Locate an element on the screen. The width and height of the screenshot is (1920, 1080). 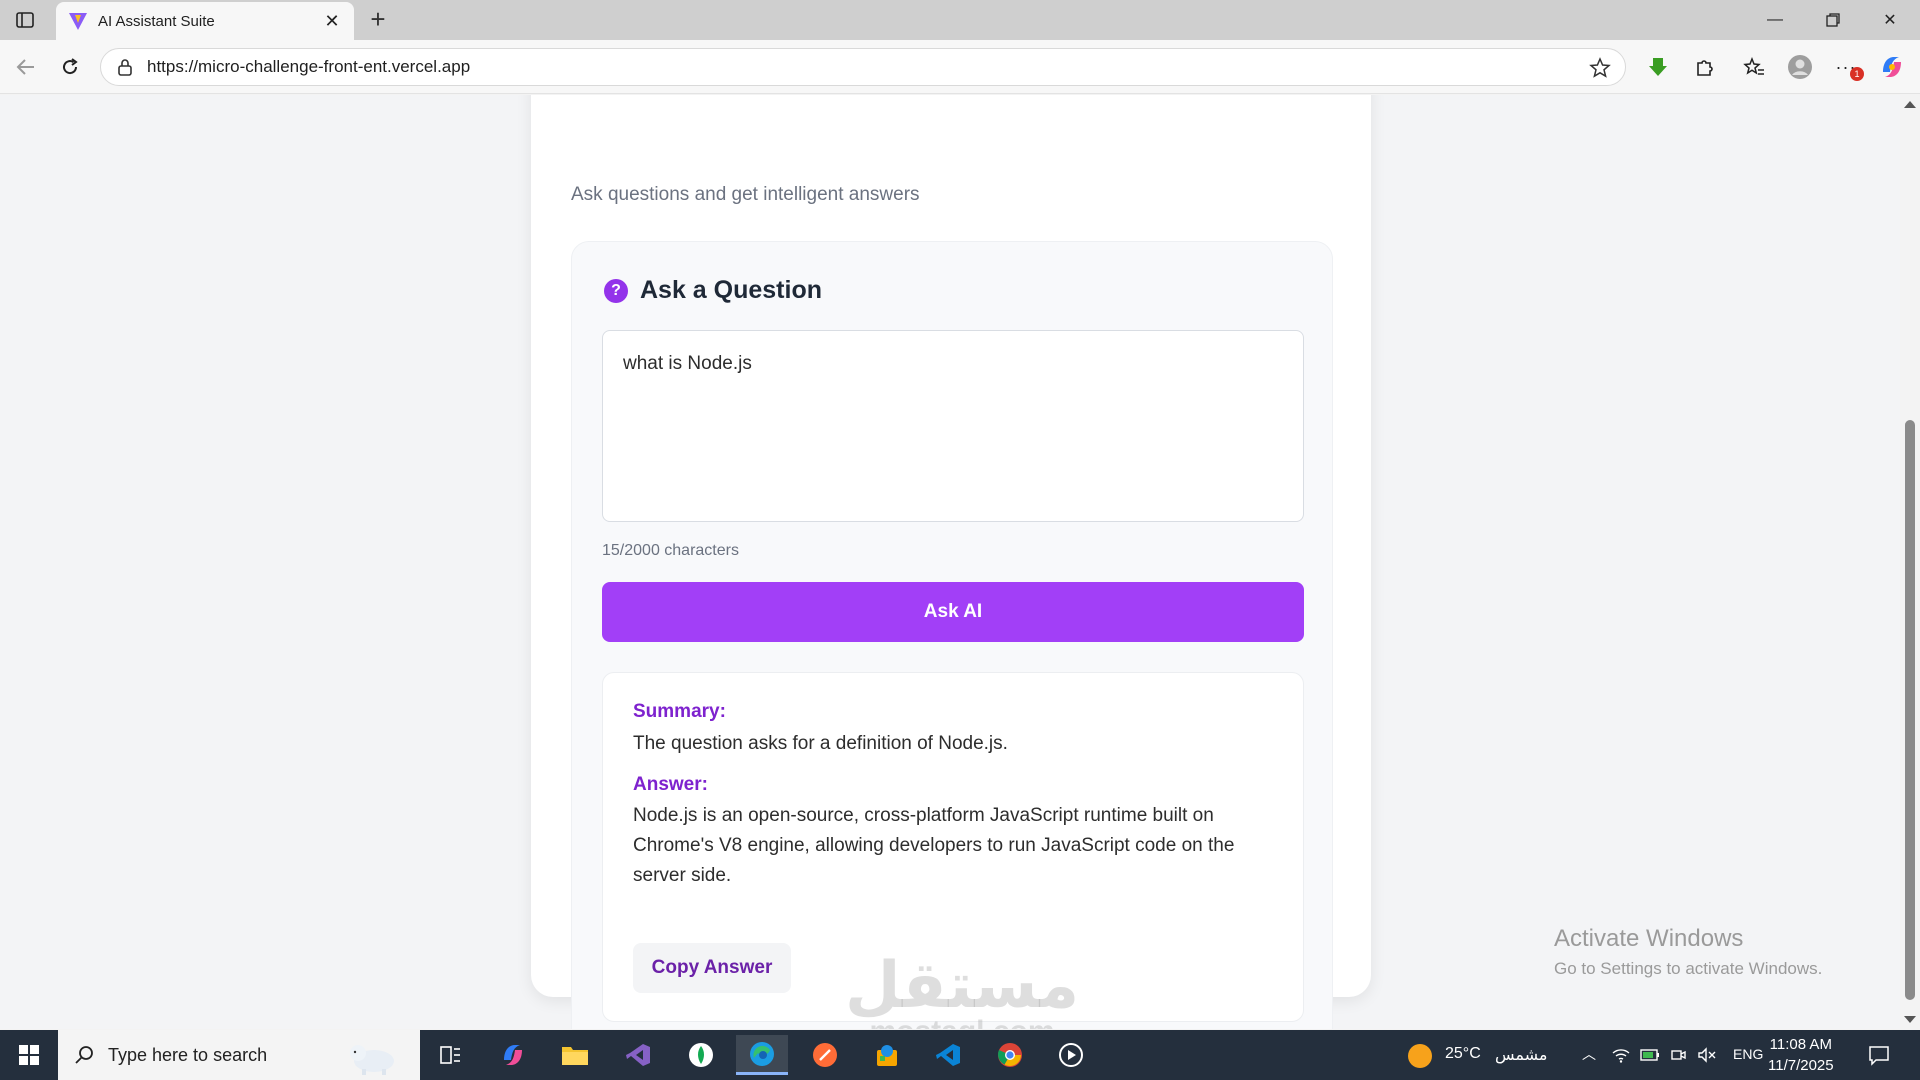
weather-sun-icon is located at coordinates (1420, 1056).